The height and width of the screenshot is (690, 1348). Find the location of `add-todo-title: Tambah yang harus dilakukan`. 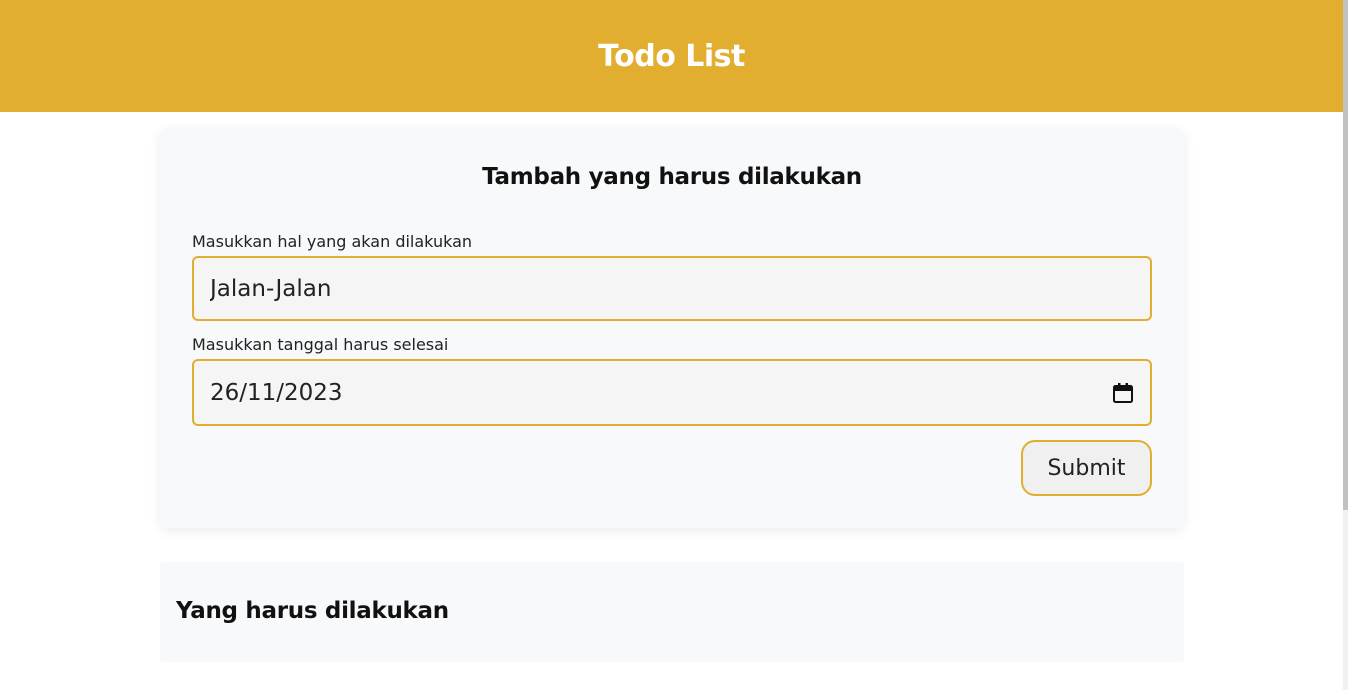

add-todo-title: Tambah yang harus dilakukan is located at coordinates (672, 177).